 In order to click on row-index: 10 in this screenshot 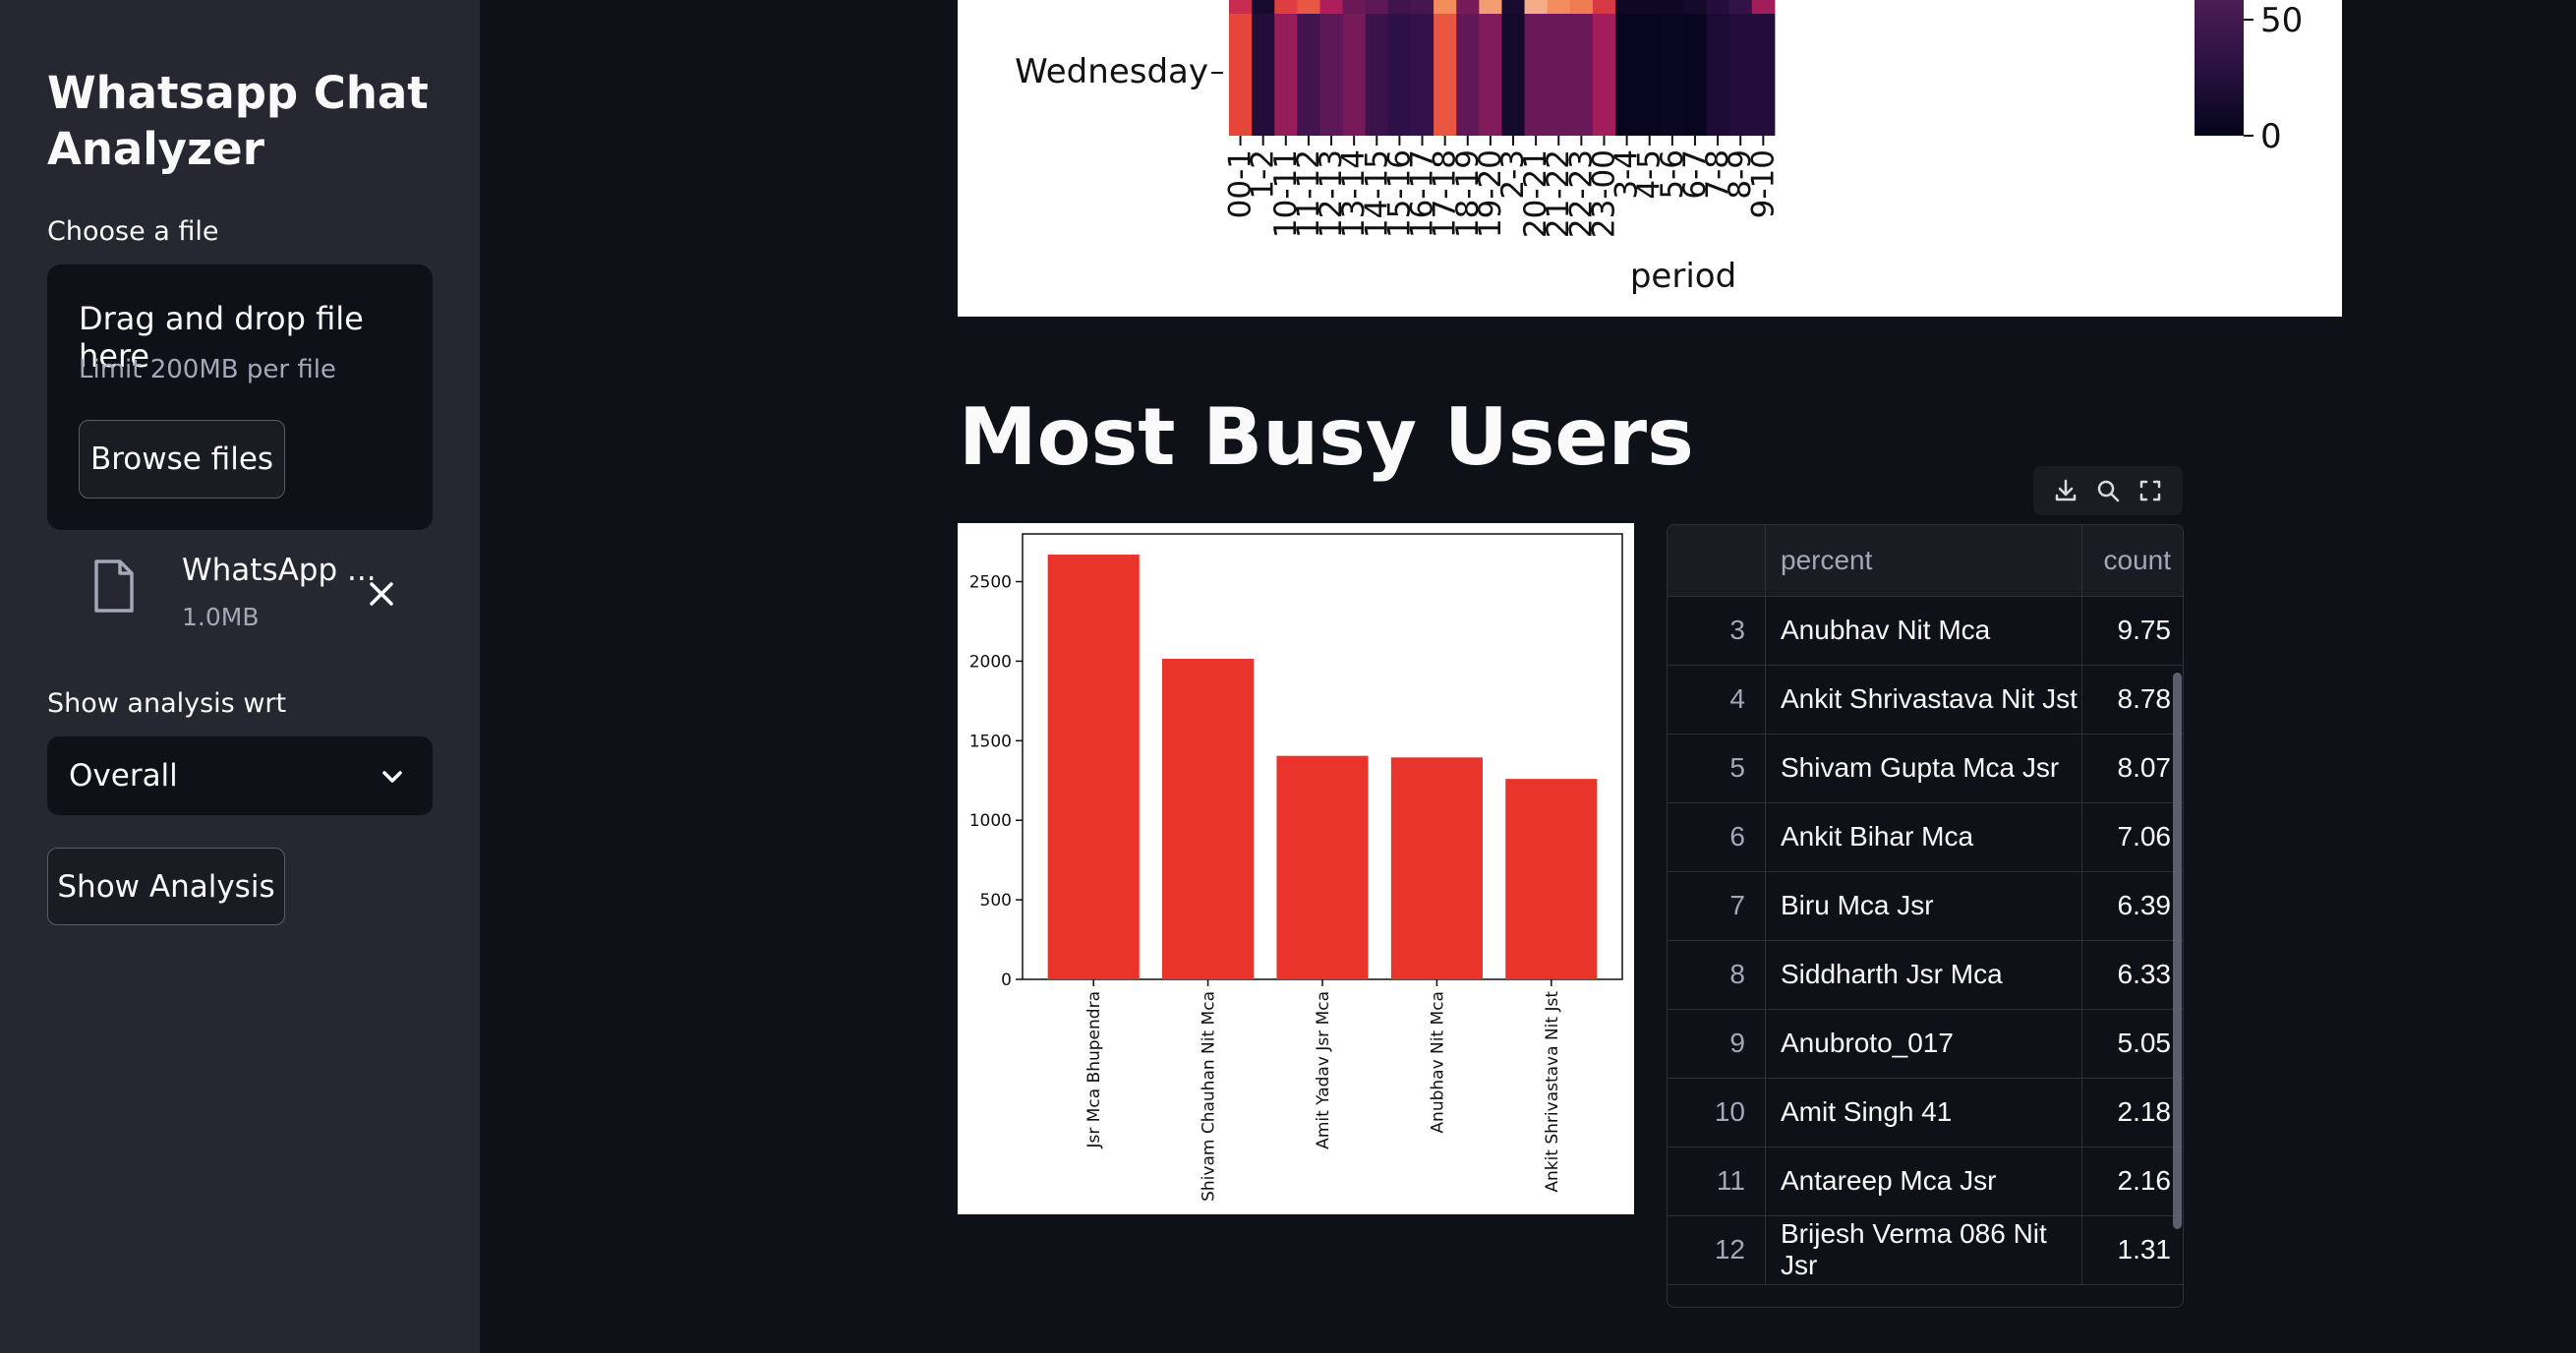, I will do `click(1717, 1112)`.